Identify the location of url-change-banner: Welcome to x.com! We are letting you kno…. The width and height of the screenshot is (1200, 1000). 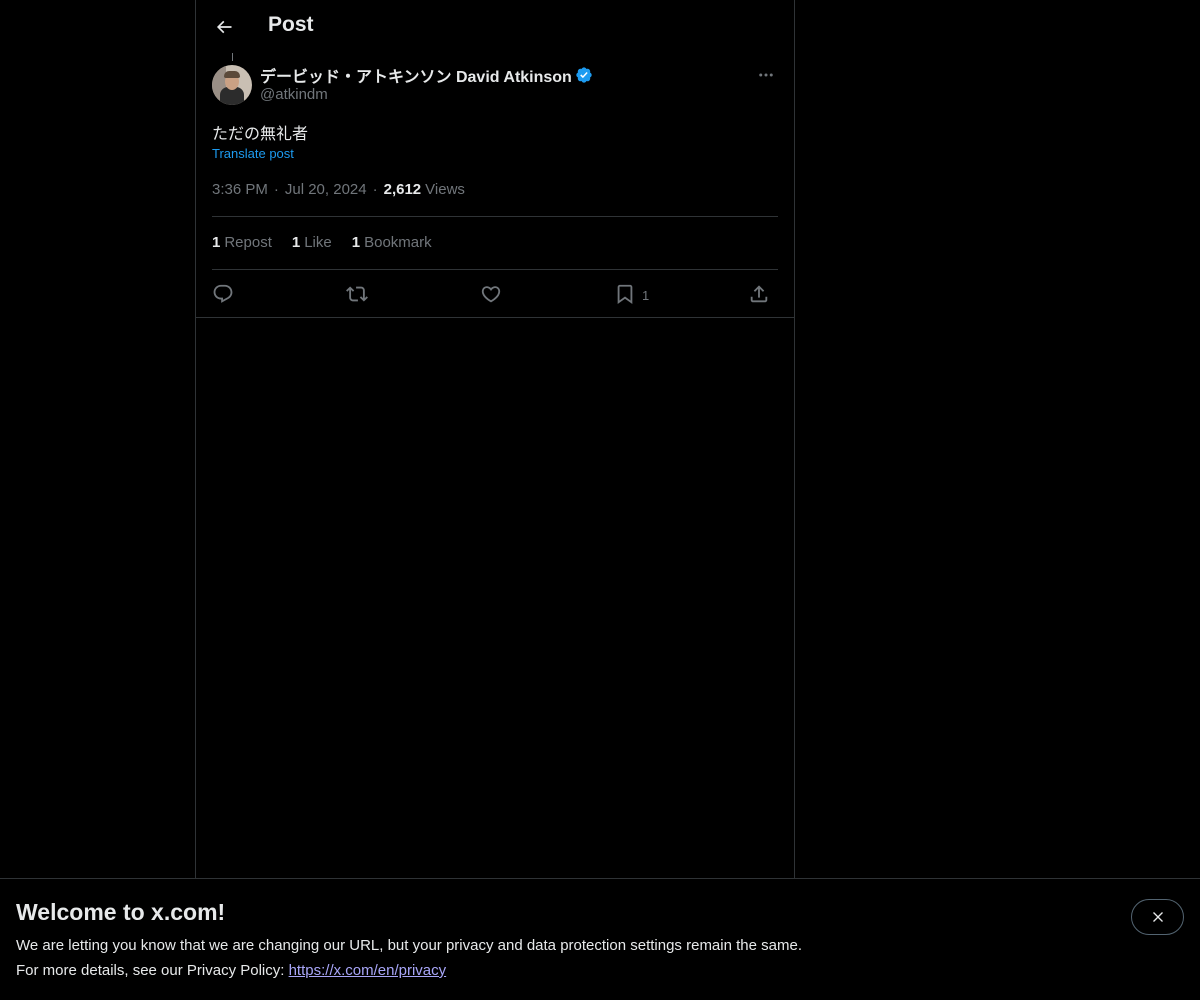
(600, 939).